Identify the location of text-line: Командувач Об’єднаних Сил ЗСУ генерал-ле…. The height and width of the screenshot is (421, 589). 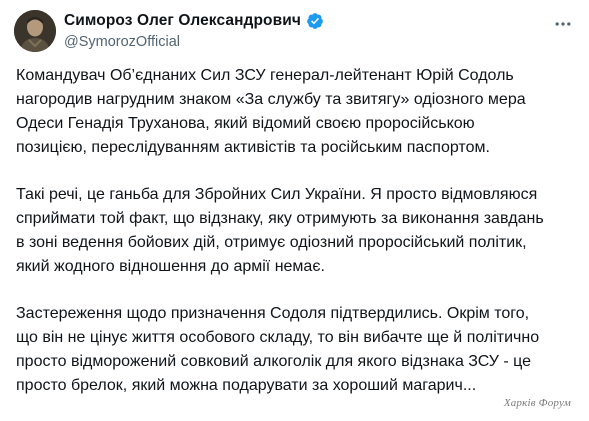
(265, 75).